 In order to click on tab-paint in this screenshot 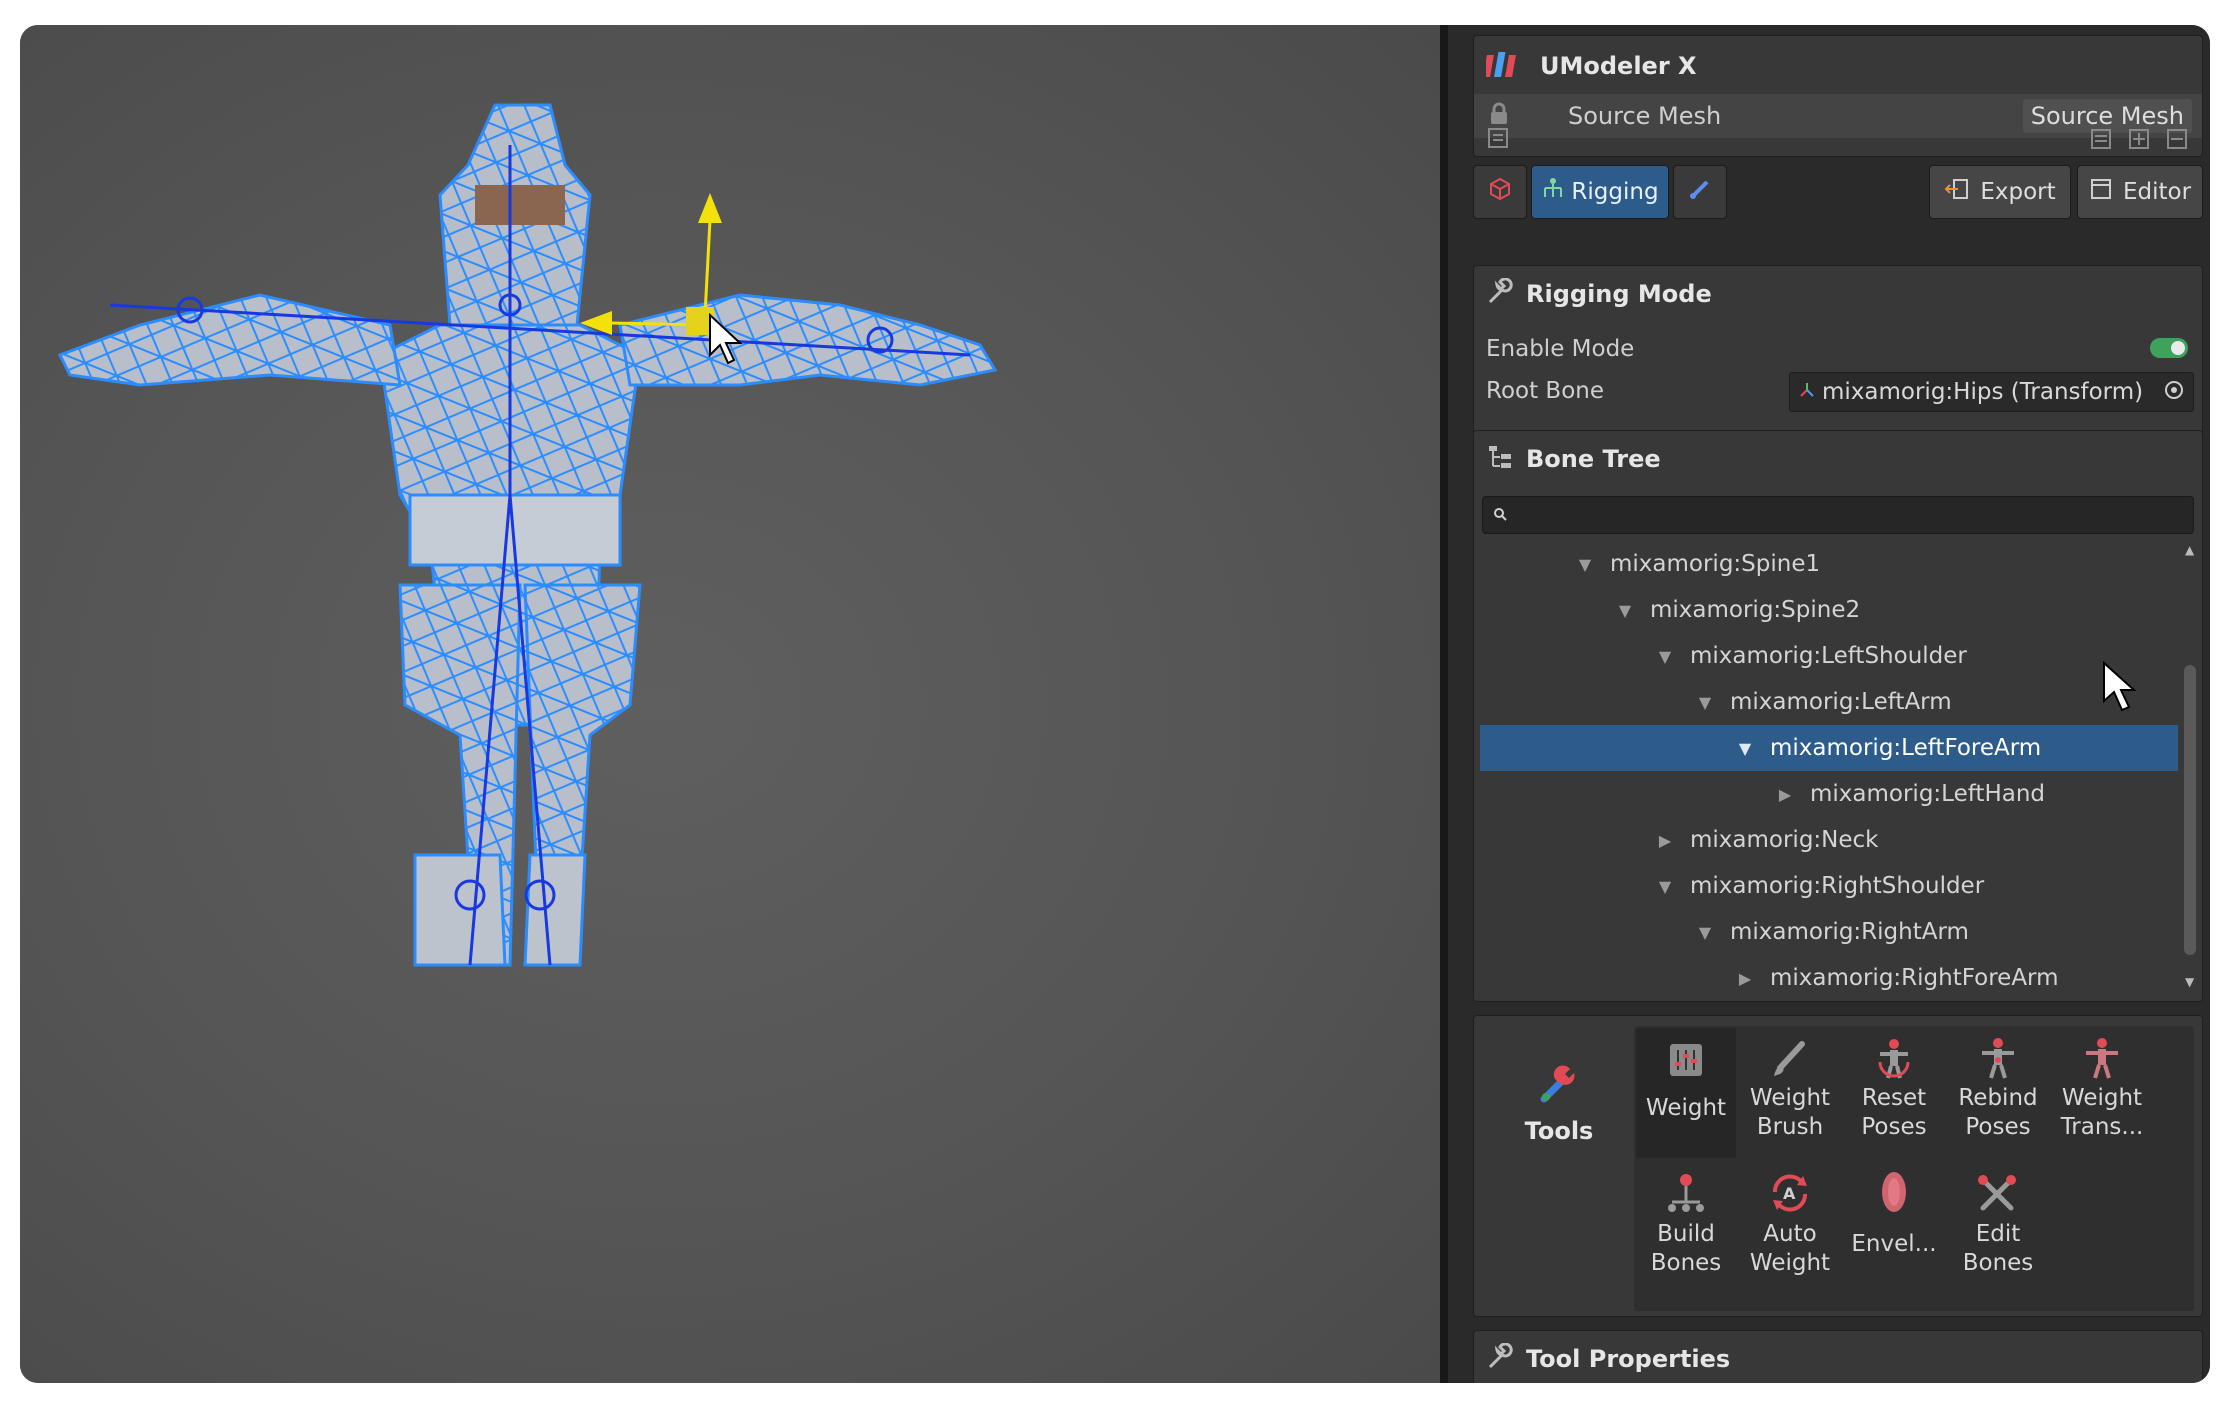, I will do `click(1700, 192)`.